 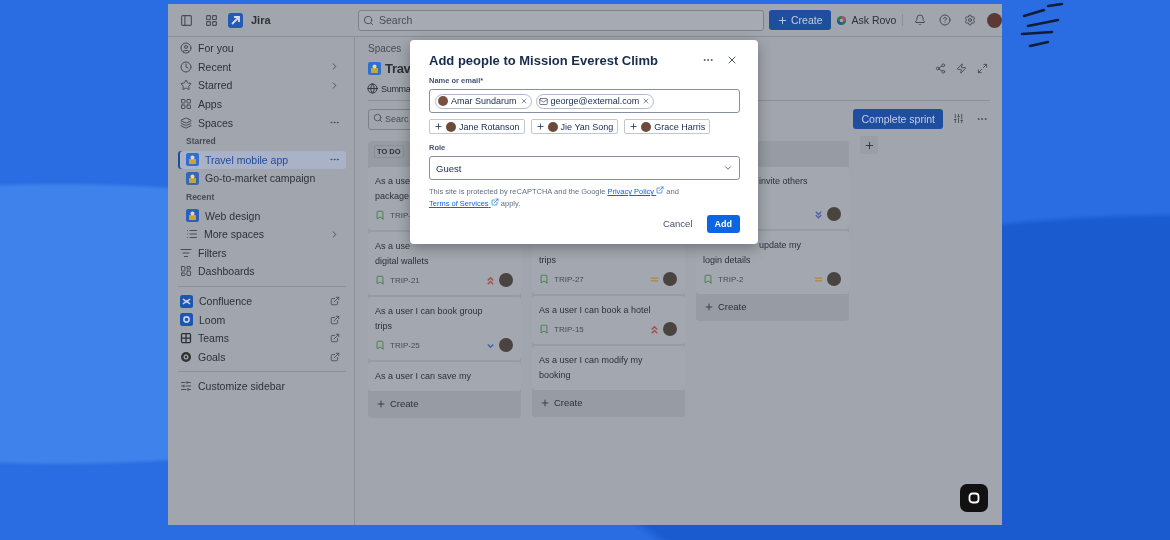 What do you see at coordinates (543, 60) in the screenshot?
I see `dialog-title: Add people to Mission Everest Climb` at bounding box center [543, 60].